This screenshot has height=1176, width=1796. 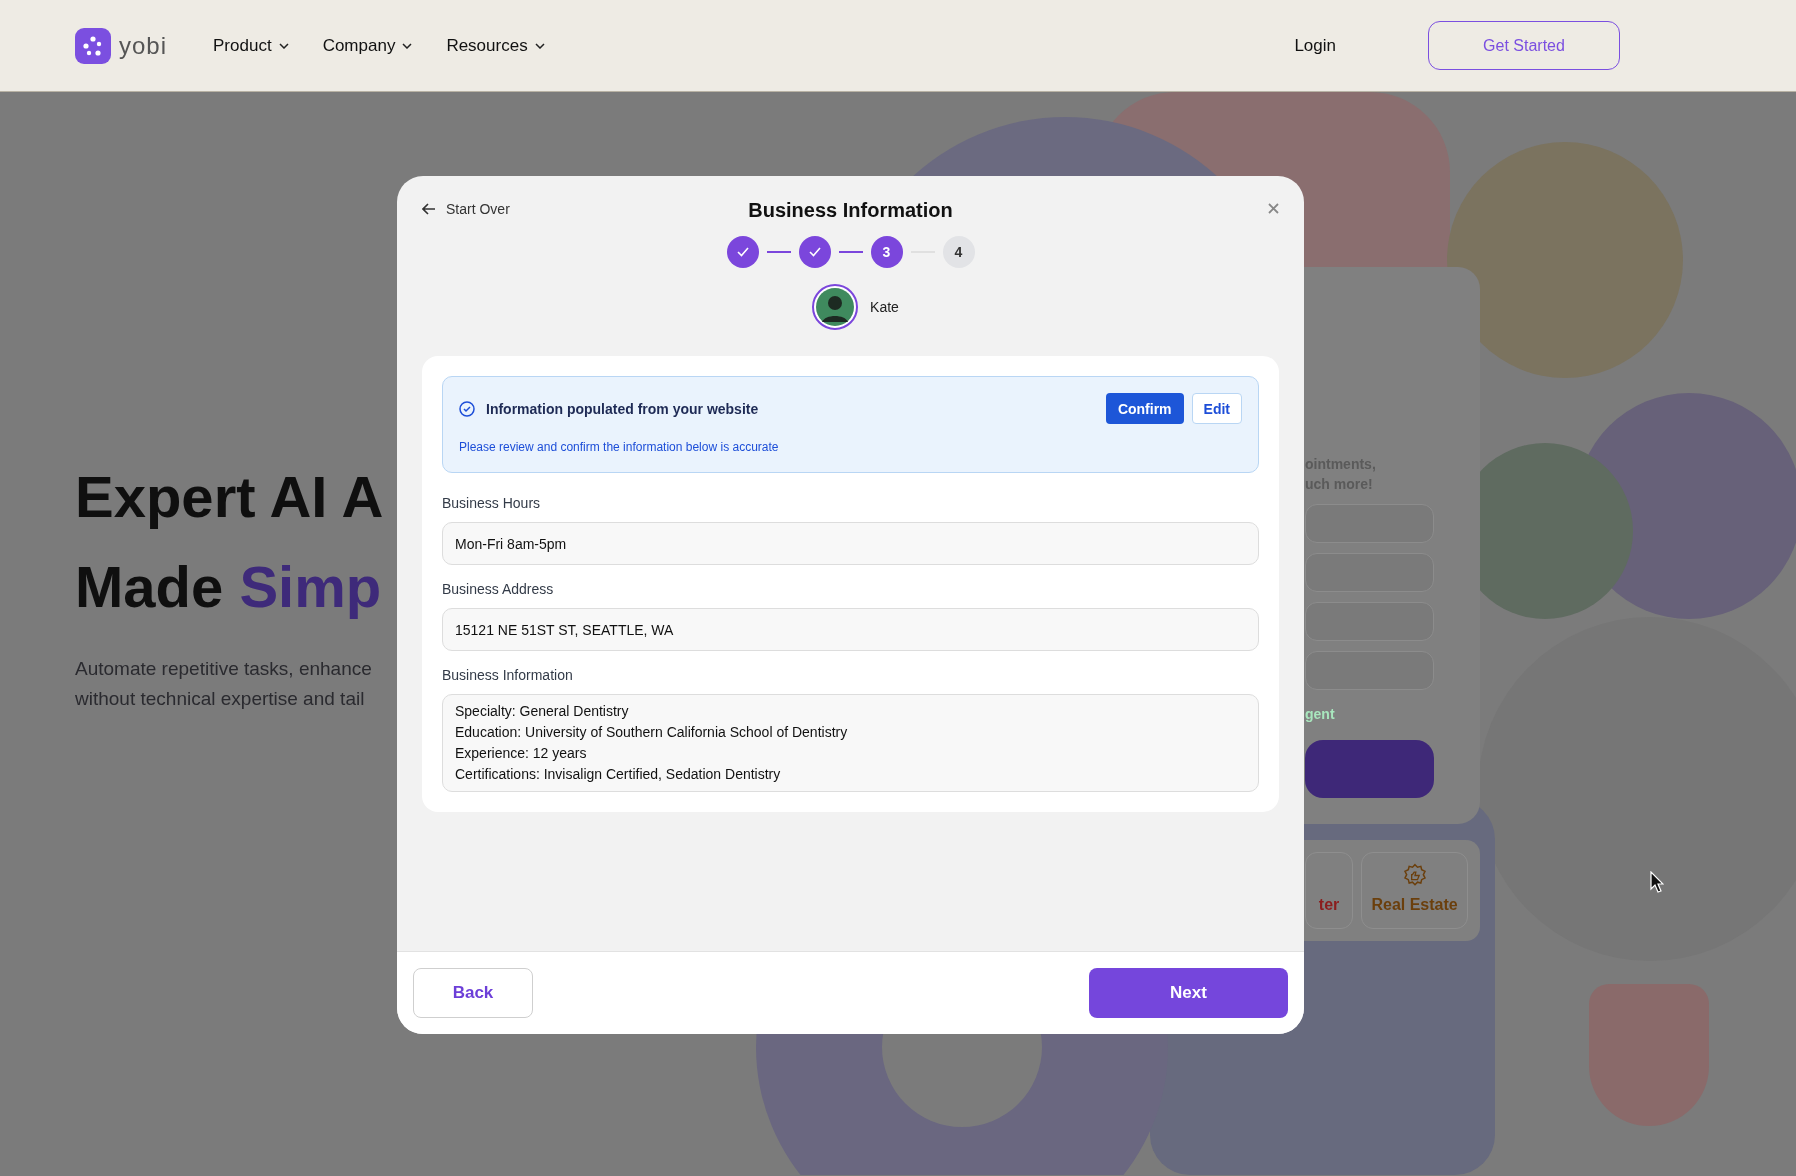 What do you see at coordinates (622, 408) in the screenshot?
I see `notice-title: Information populated from your website` at bounding box center [622, 408].